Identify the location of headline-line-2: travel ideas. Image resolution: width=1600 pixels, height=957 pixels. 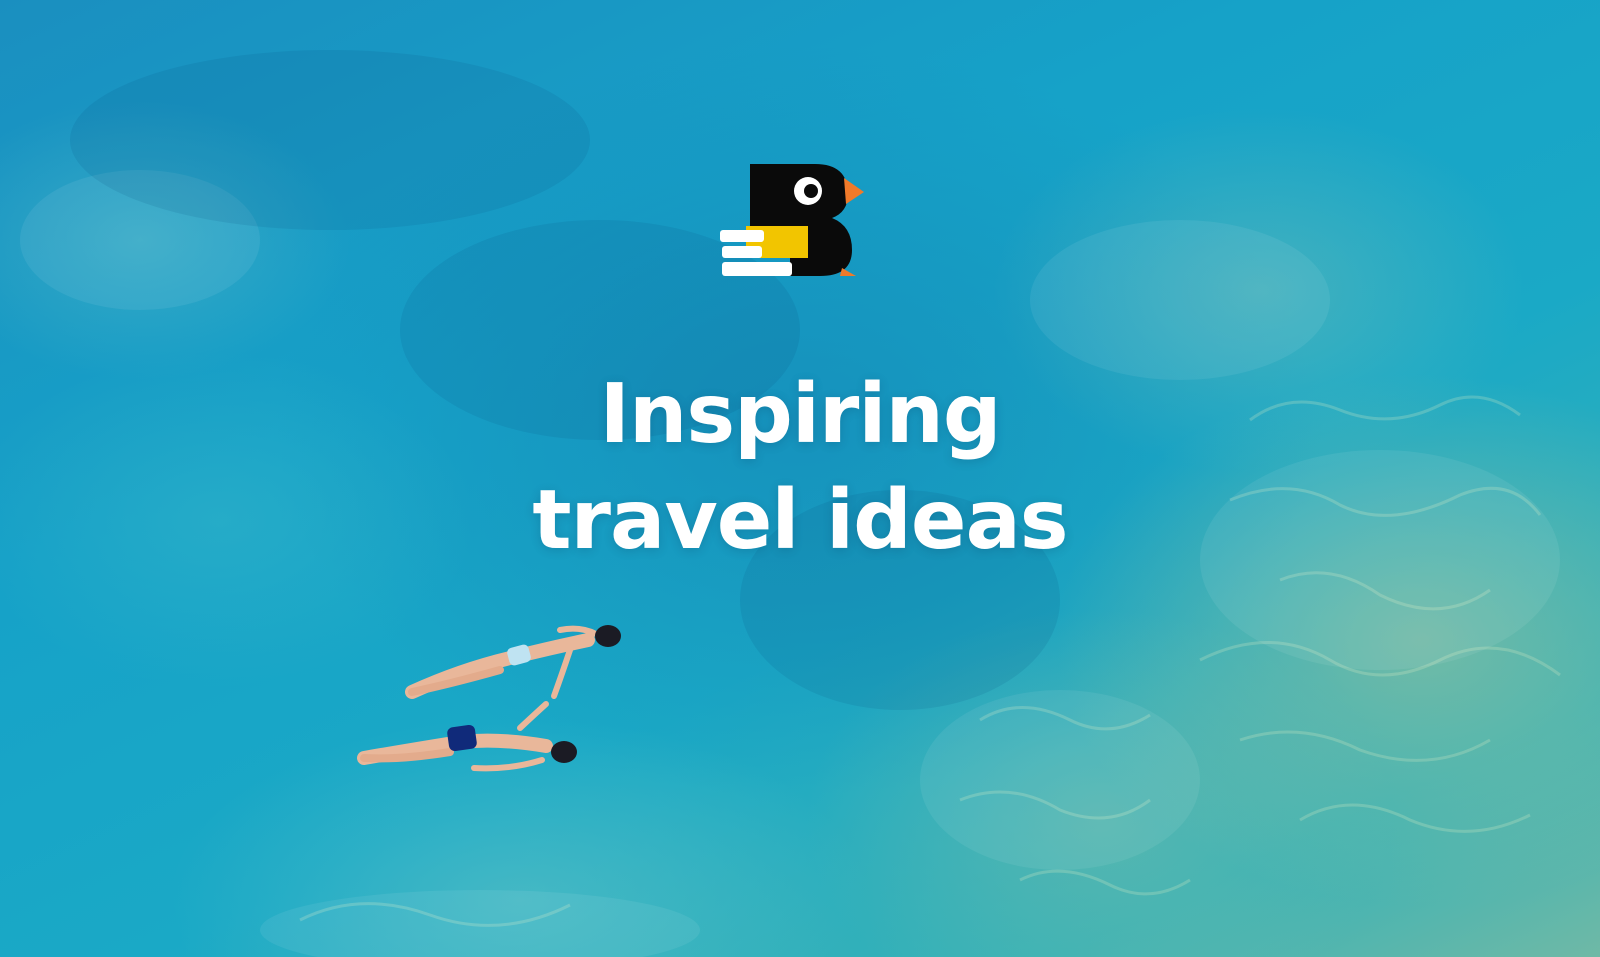
(800, 520).